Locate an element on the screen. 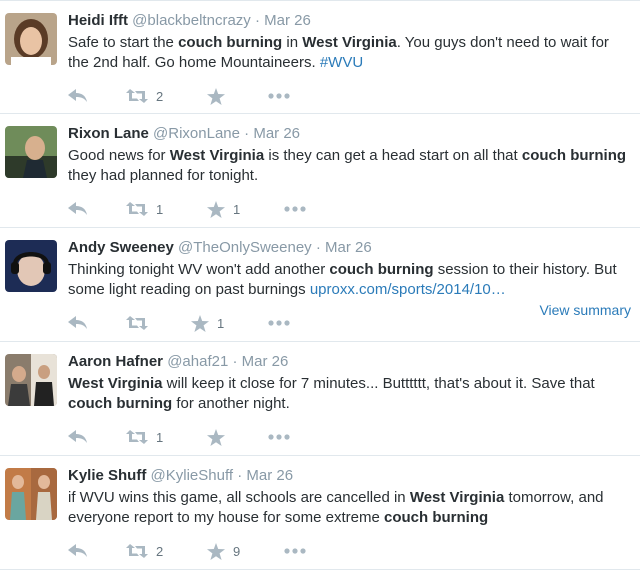  favorite-button: 9 is located at coordinates (223, 551).